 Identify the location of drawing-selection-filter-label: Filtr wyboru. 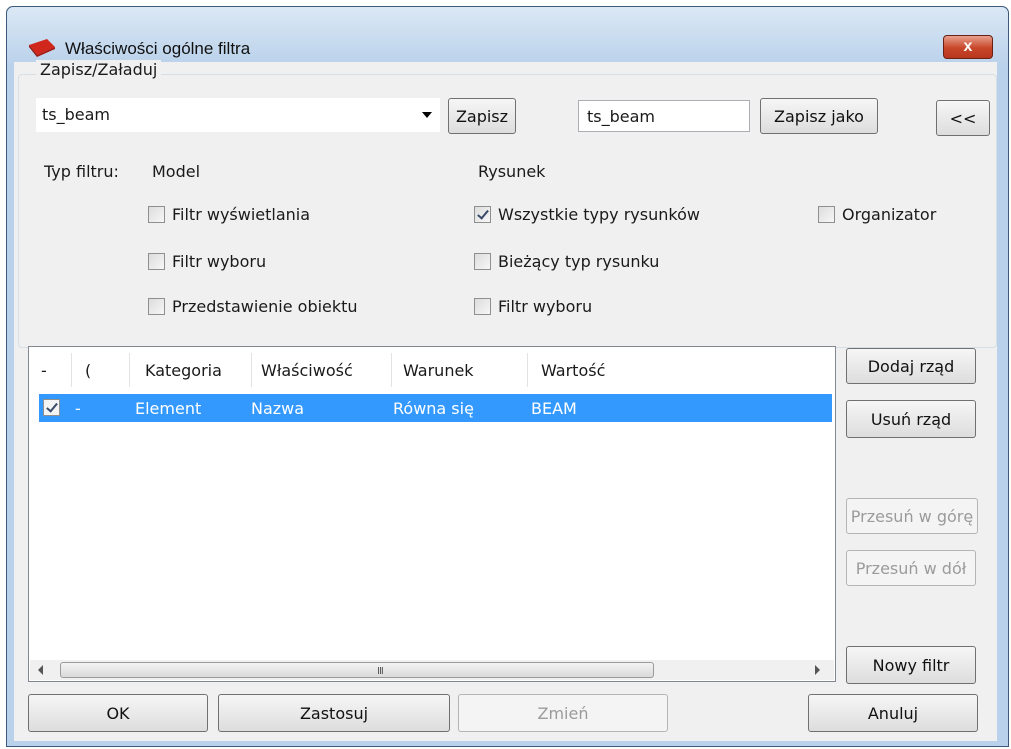
(545, 306).